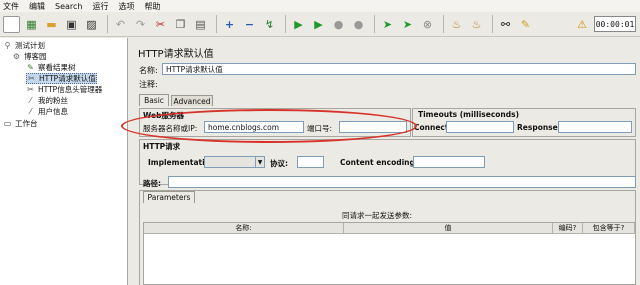  What do you see at coordinates (358, 24) in the screenshot?
I see `shutdown-icon: ●` at bounding box center [358, 24].